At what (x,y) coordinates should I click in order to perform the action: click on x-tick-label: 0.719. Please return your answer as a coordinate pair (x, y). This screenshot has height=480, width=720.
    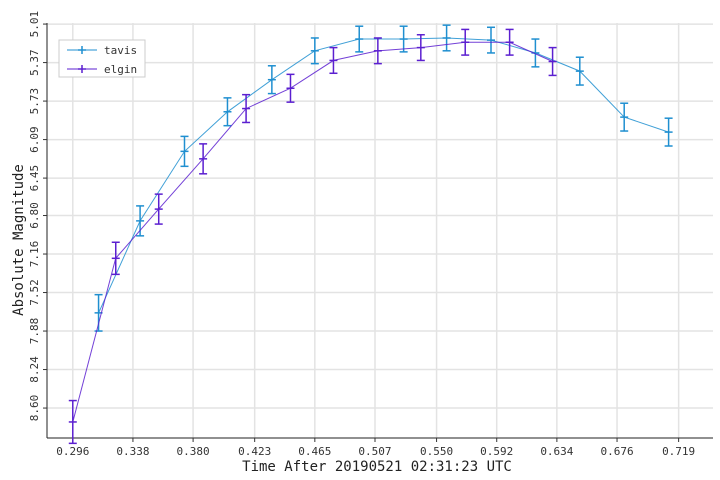
    Looking at the image, I should click on (678, 451).